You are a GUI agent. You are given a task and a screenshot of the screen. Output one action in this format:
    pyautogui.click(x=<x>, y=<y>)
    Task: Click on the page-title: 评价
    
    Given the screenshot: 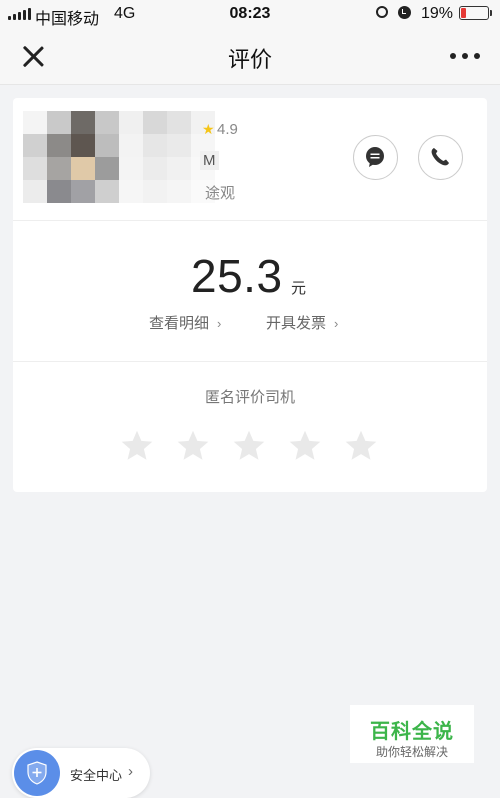 What is the action you would take?
    pyautogui.click(x=249, y=59)
    